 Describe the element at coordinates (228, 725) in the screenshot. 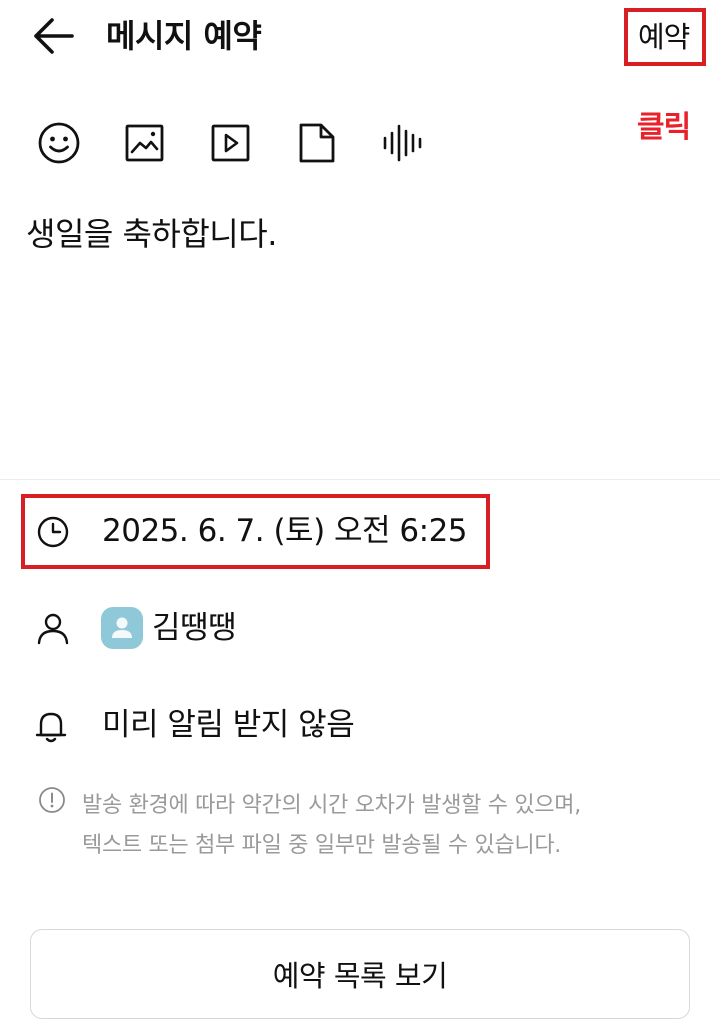

I see `reminder-label: 미리 알림 받지 않음` at that location.